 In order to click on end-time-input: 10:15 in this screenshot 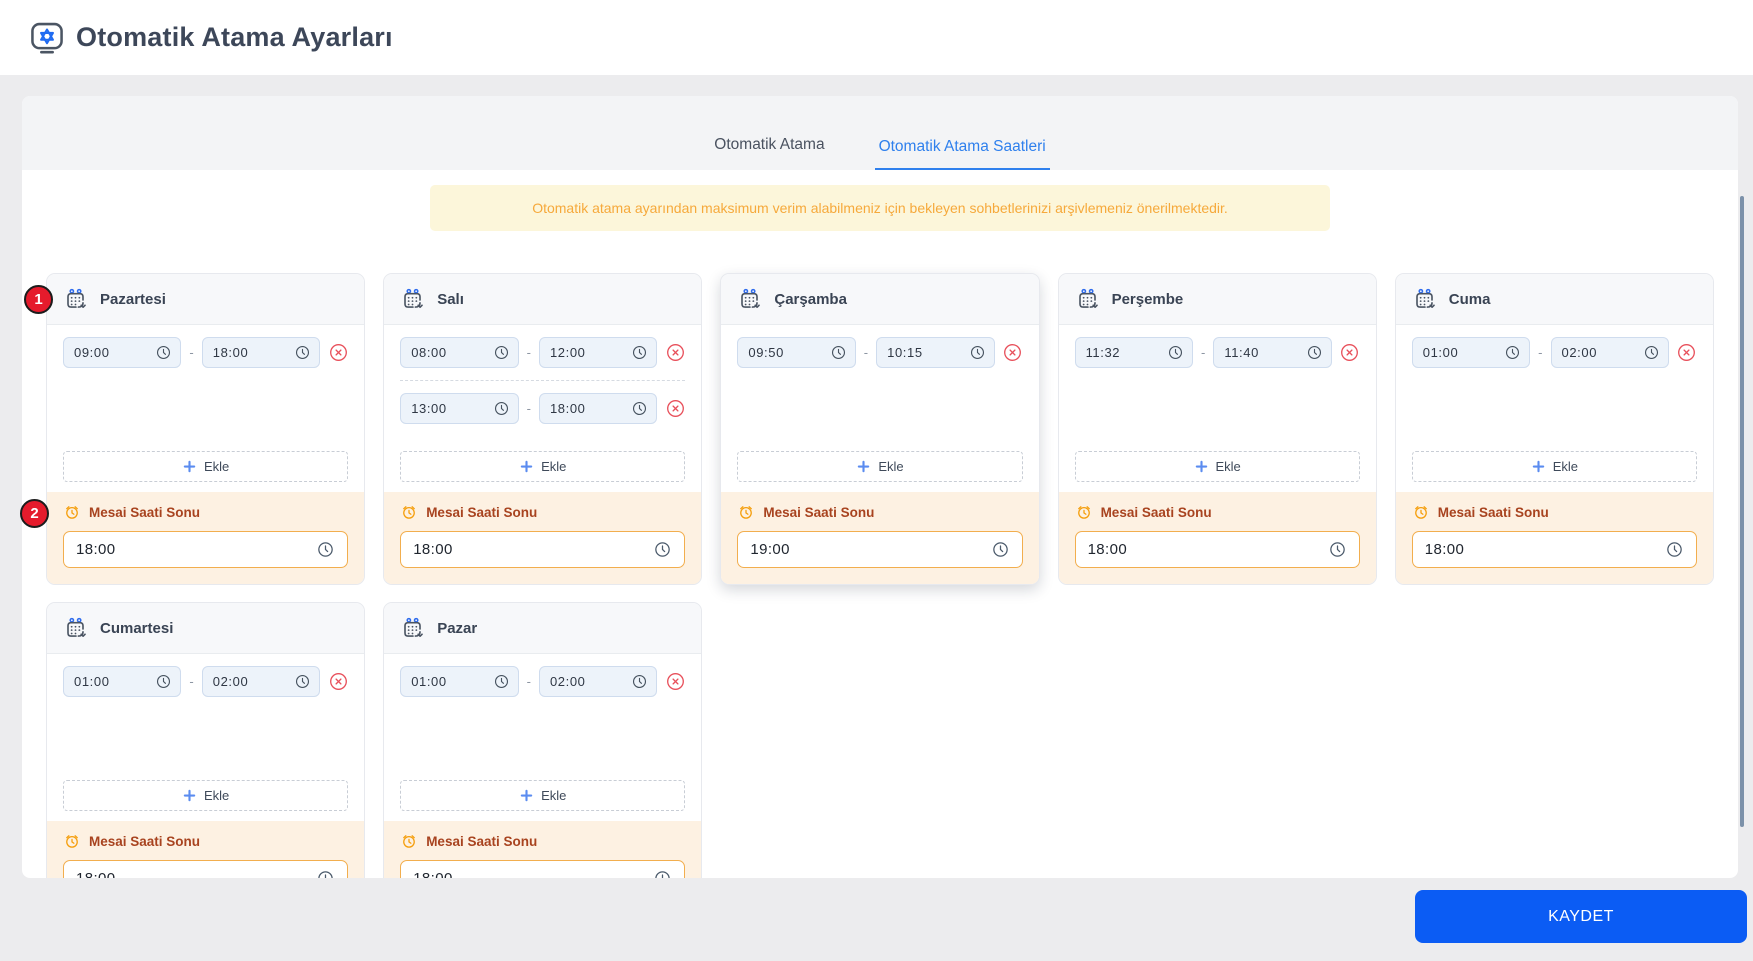, I will do `click(935, 352)`.